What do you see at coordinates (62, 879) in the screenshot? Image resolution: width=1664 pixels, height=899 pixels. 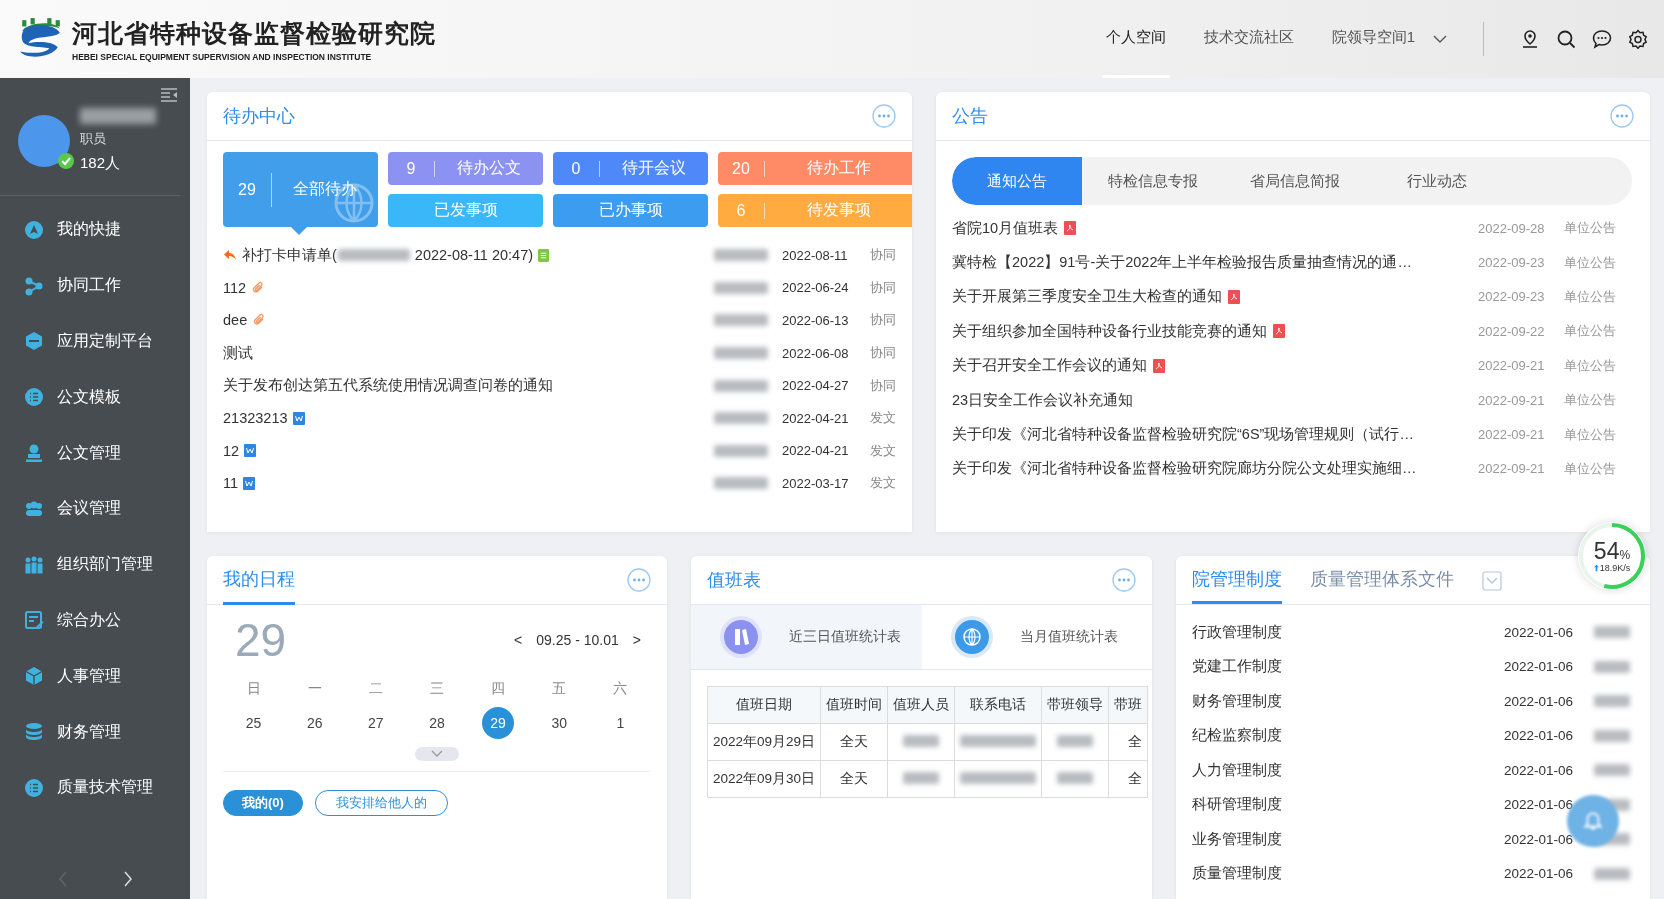 I see `chevron-left-icon` at bounding box center [62, 879].